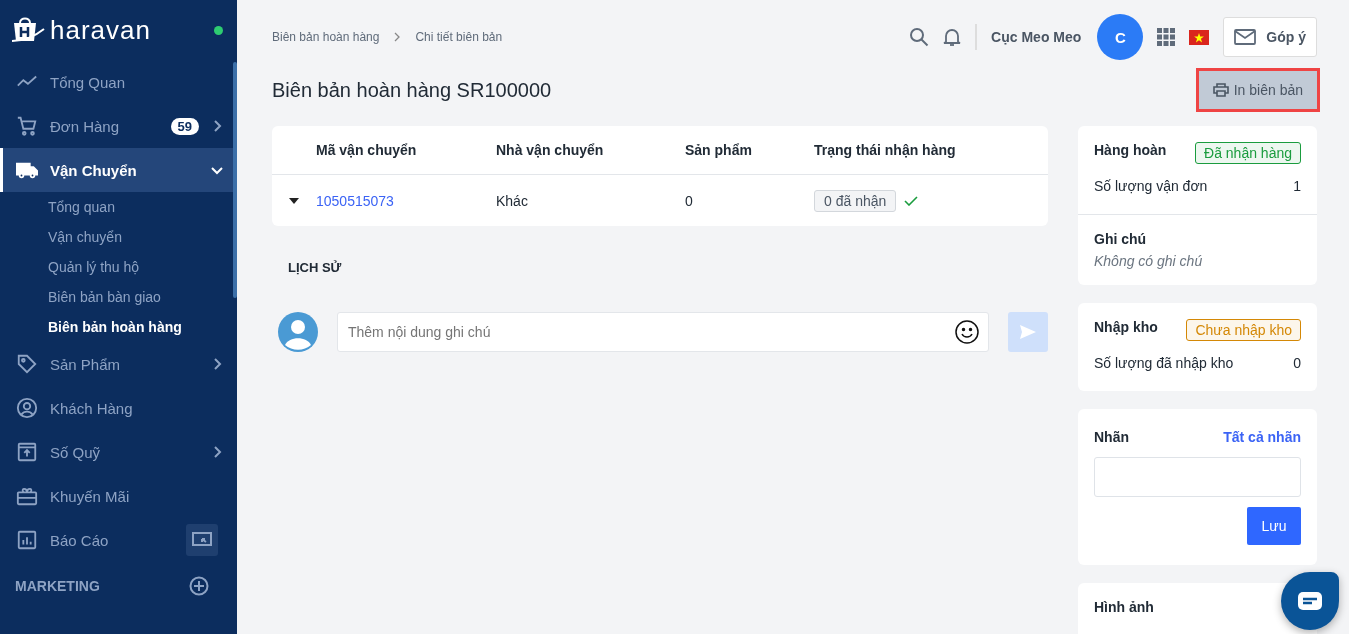 The image size is (1349, 634). Describe the element at coordinates (27, 364) in the screenshot. I see `tag-icon` at that location.